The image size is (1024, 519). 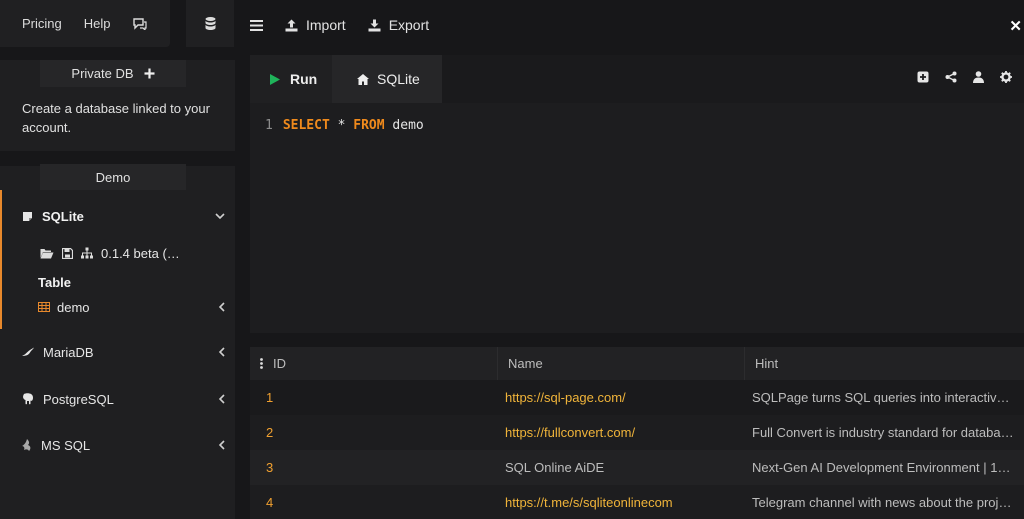 I want to click on cell-name-link: https://sql-page.com/, so click(x=621, y=397).